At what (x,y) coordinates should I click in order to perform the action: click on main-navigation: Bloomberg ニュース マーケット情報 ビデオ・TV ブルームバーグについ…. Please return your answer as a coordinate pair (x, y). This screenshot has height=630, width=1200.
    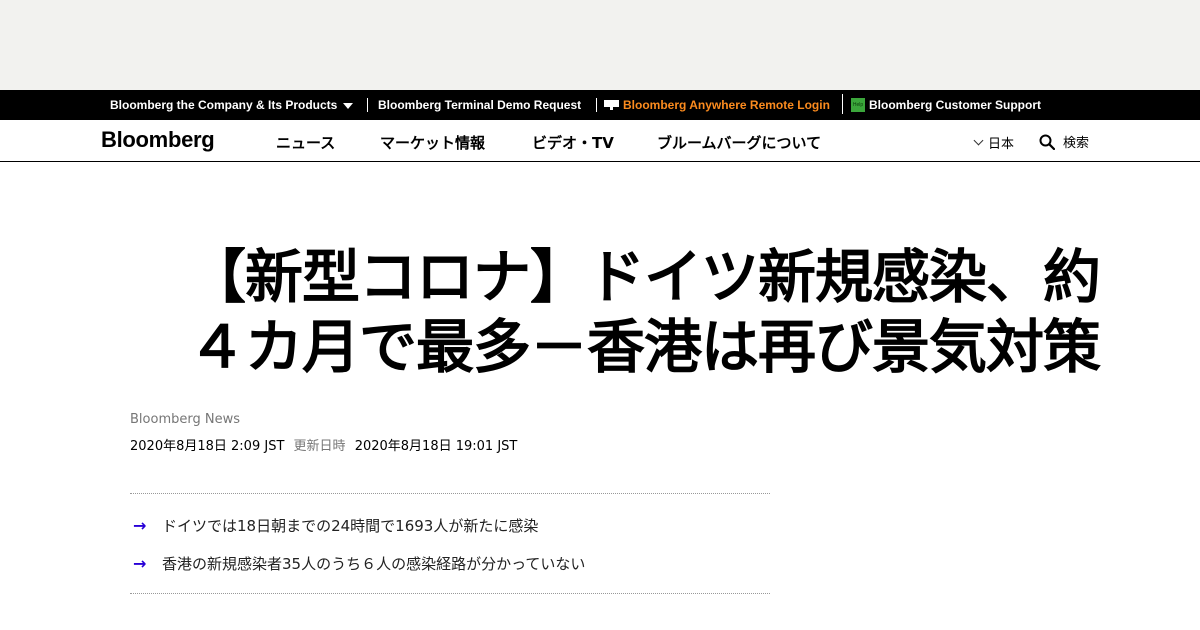
    Looking at the image, I should click on (600, 141).